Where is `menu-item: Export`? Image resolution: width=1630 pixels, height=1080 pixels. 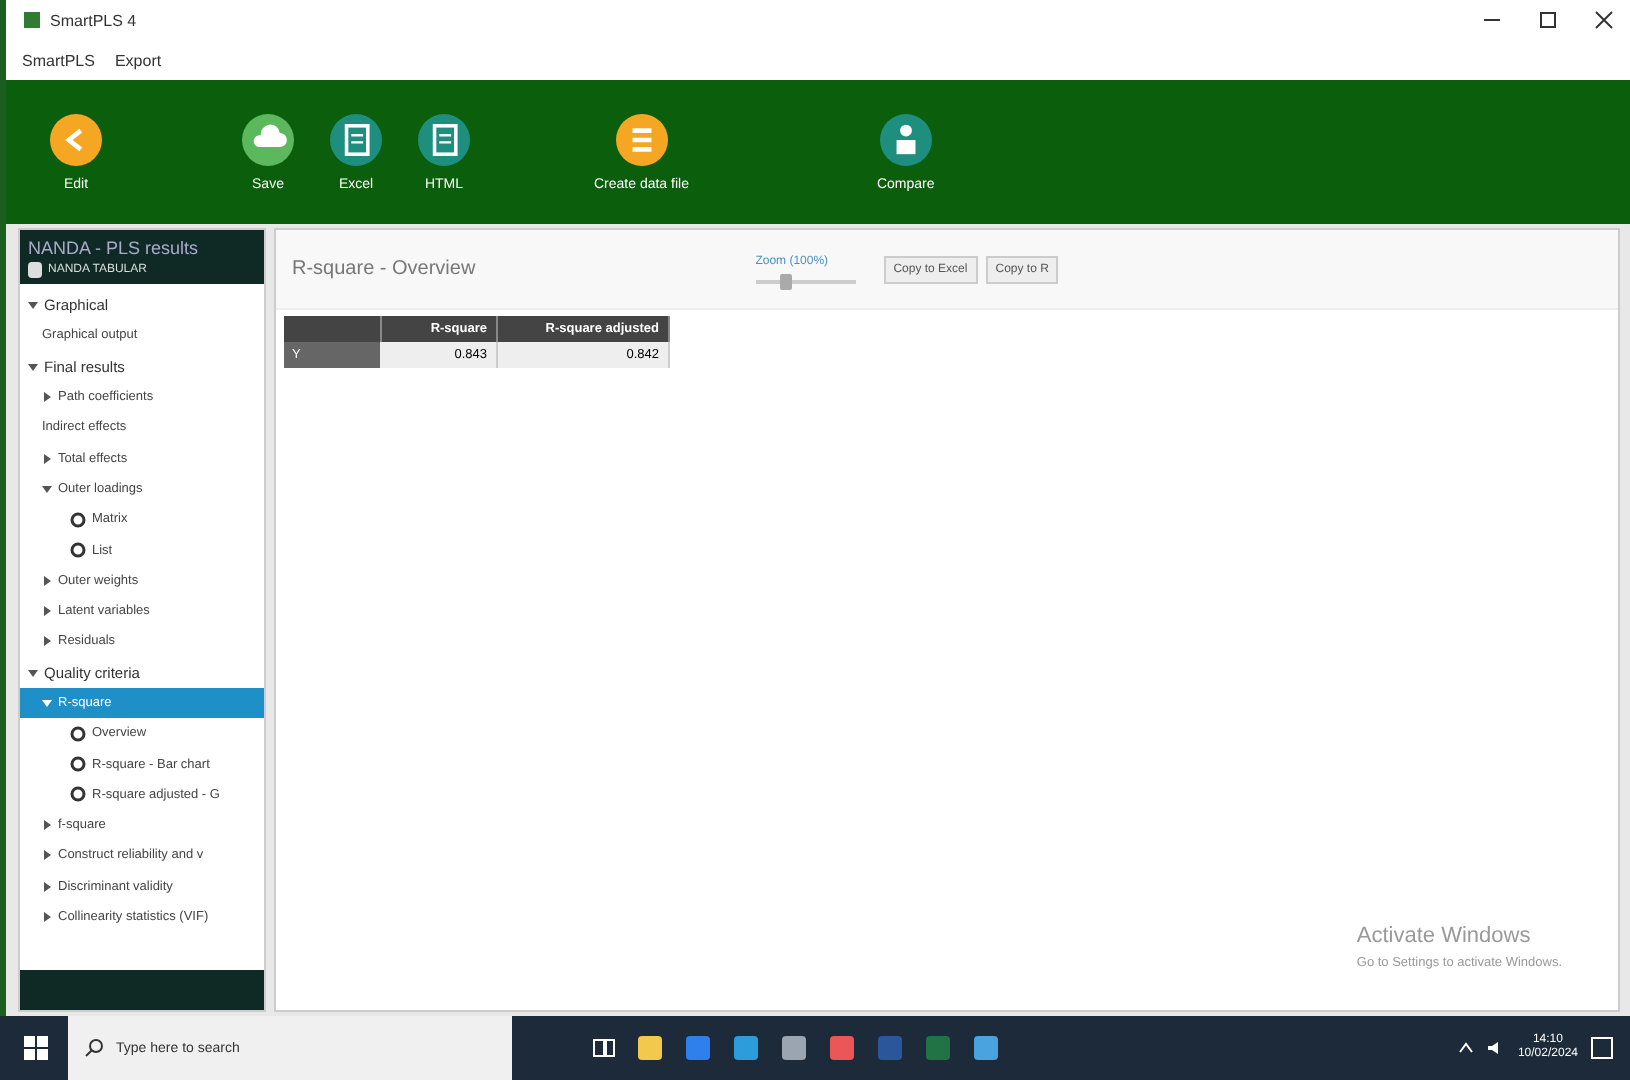
menu-item: Export is located at coordinates (138, 60).